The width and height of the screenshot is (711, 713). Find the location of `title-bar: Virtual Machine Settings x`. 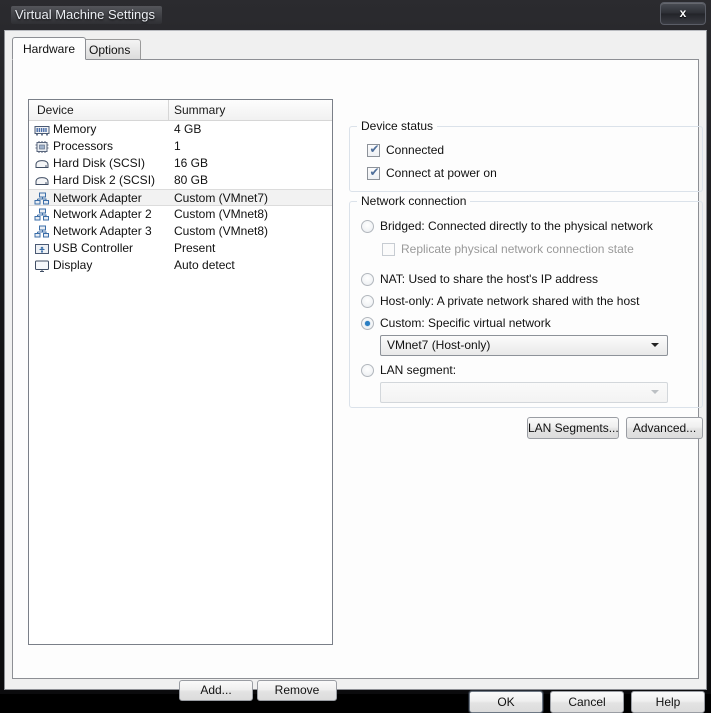

title-bar: Virtual Machine Settings x is located at coordinates (355, 15).